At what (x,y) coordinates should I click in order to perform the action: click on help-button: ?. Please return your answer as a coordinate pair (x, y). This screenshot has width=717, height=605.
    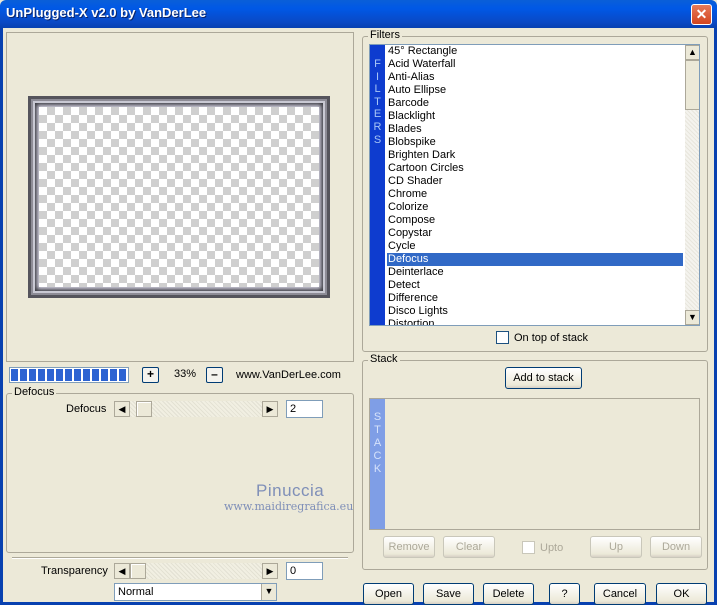
    Looking at the image, I should click on (564, 594).